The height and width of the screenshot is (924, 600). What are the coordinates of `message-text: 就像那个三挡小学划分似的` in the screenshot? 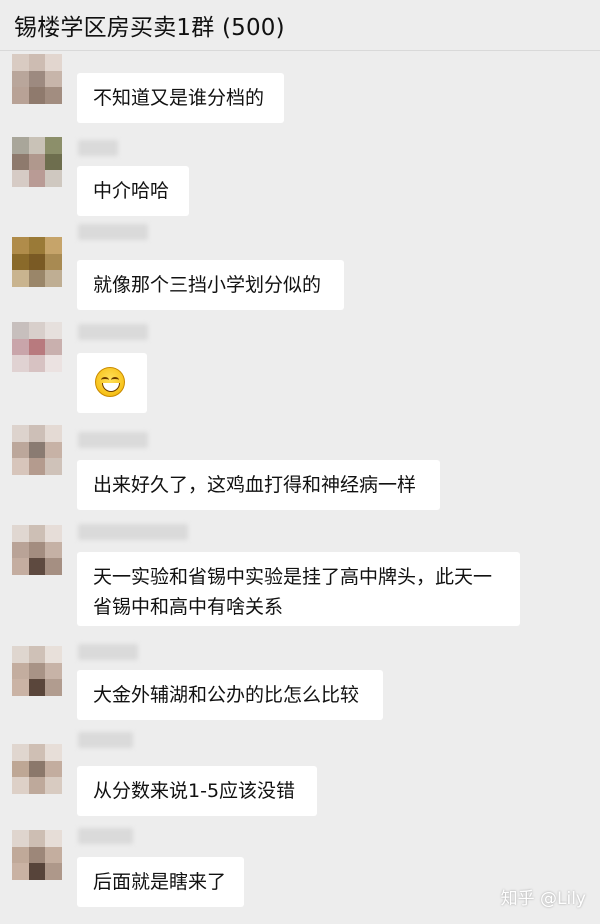 It's located at (207, 285).